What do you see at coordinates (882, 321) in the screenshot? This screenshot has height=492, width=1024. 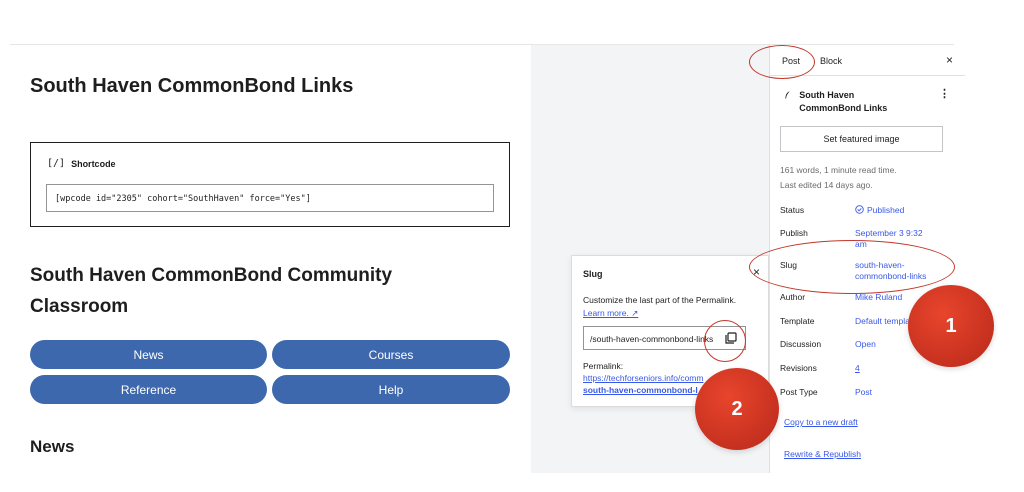 I see `template-value: Default templa` at bounding box center [882, 321].